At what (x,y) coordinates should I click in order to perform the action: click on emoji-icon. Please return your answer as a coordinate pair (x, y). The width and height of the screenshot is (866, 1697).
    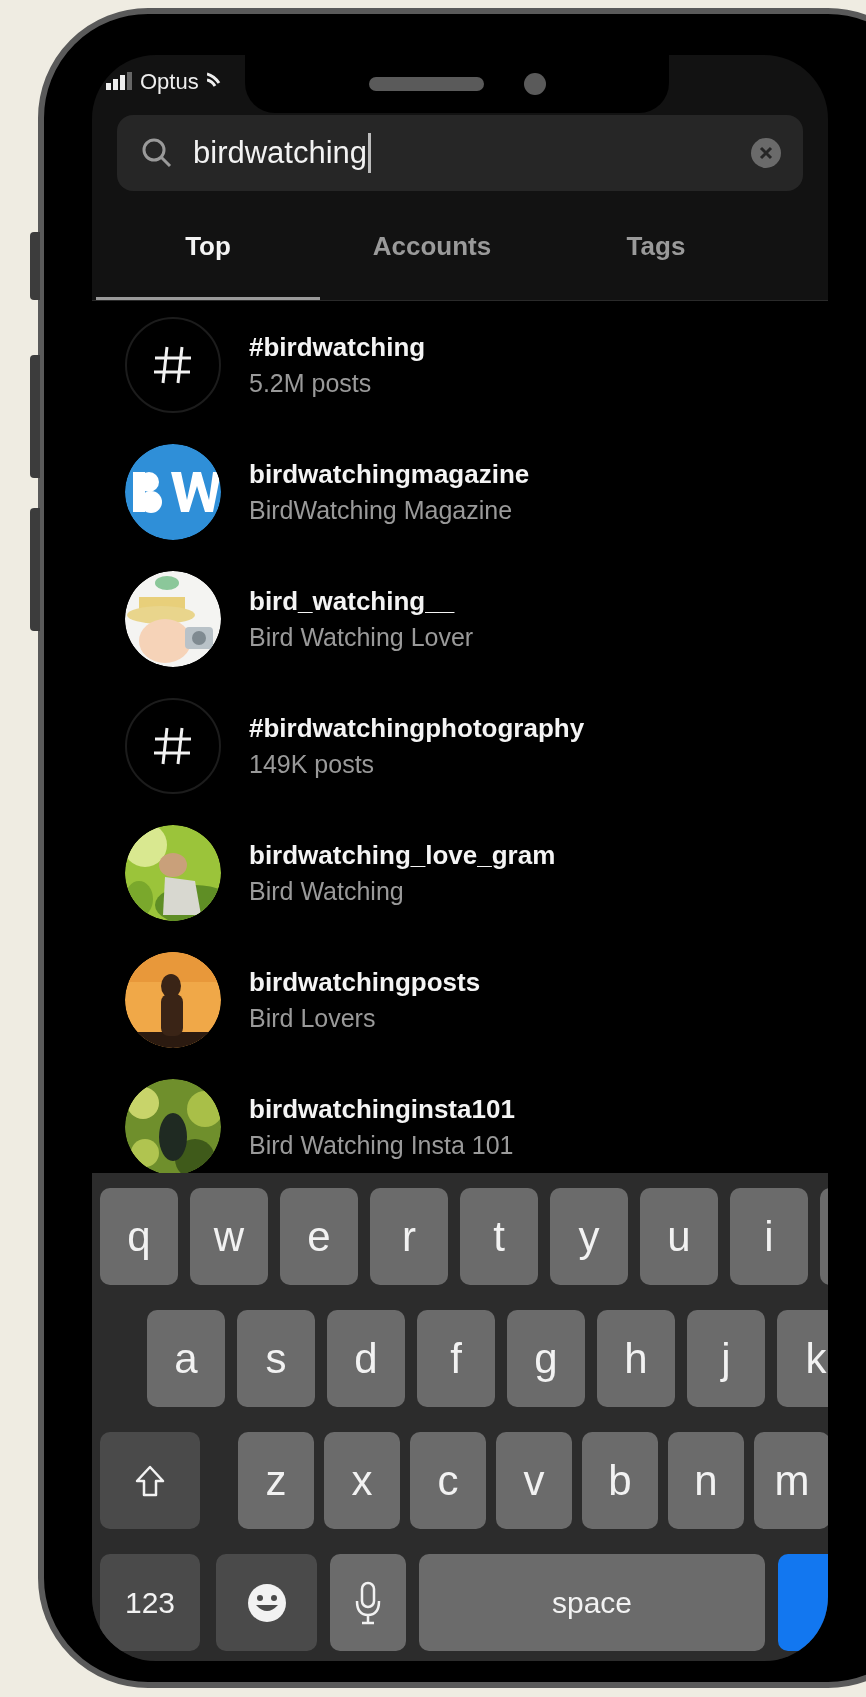
    Looking at the image, I should click on (266, 1602).